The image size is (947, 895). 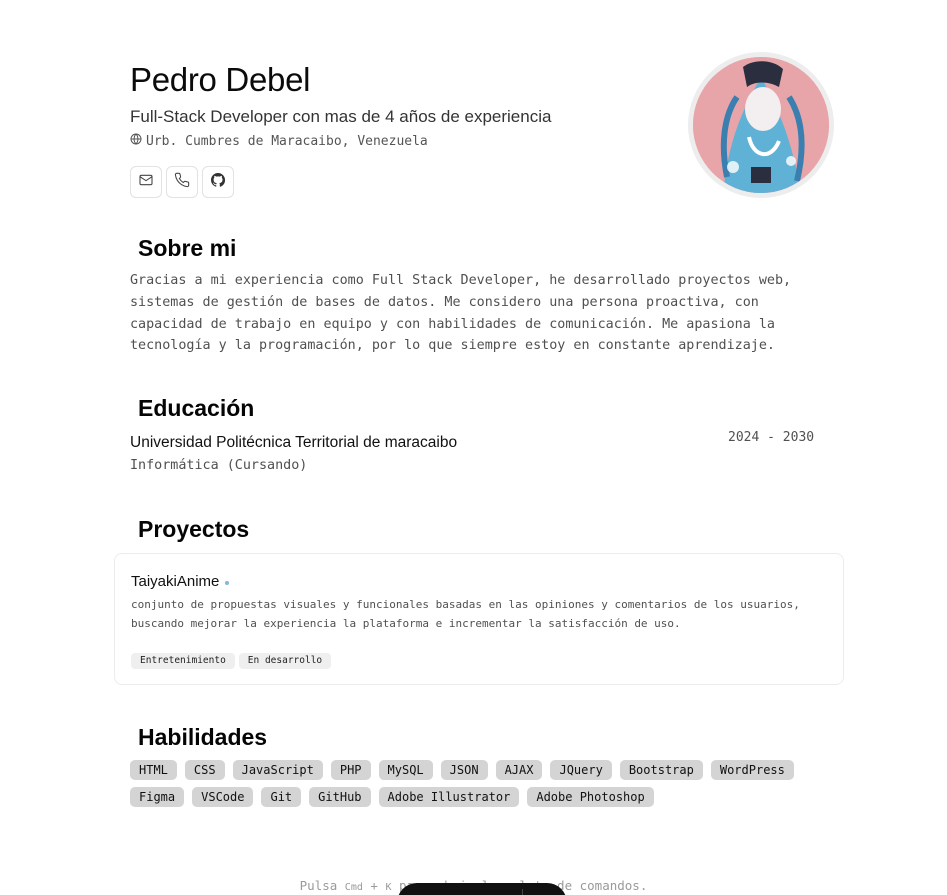 I want to click on skill-tag: GitHub, so click(x=340, y=797).